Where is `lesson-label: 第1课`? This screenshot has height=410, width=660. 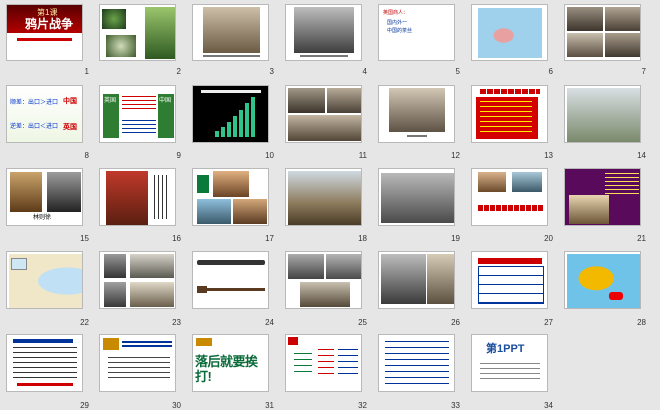 lesson-label: 第1课 is located at coordinates (47, 12).